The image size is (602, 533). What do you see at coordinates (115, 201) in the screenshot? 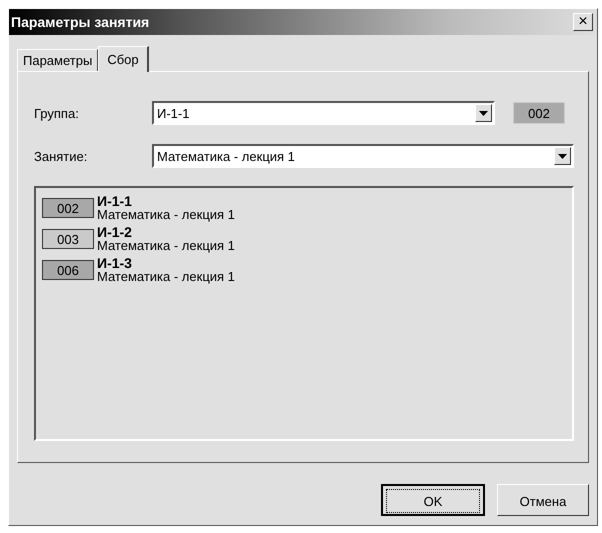
I see `group-name: И-1-1` at bounding box center [115, 201].